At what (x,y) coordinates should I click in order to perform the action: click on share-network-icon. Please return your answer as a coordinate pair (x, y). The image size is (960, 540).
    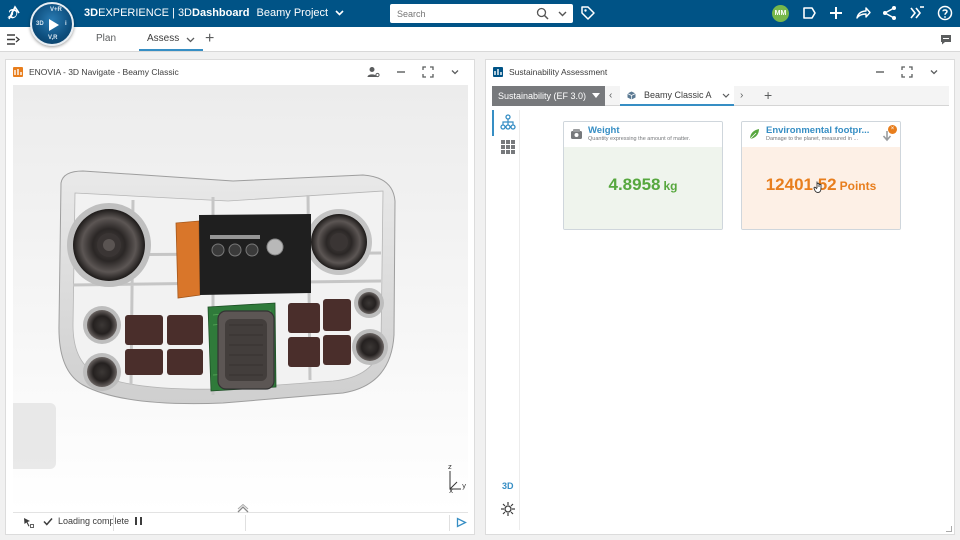
    Looking at the image, I should click on (890, 13).